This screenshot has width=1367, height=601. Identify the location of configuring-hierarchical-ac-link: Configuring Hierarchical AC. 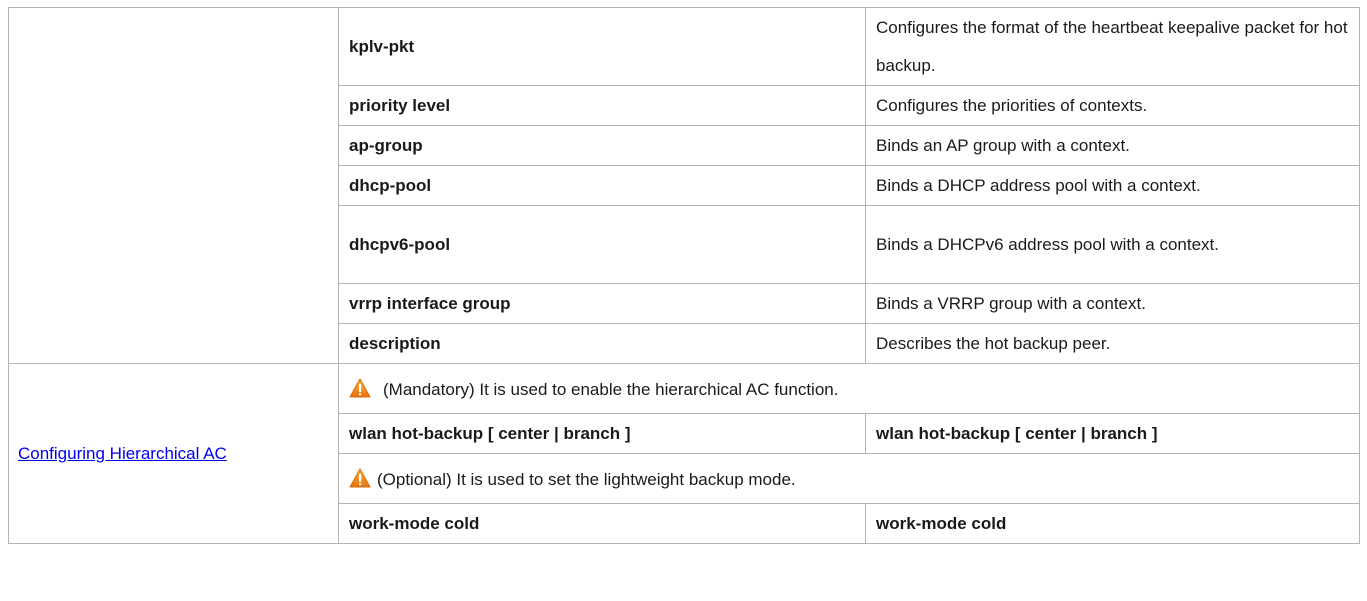
(122, 453).